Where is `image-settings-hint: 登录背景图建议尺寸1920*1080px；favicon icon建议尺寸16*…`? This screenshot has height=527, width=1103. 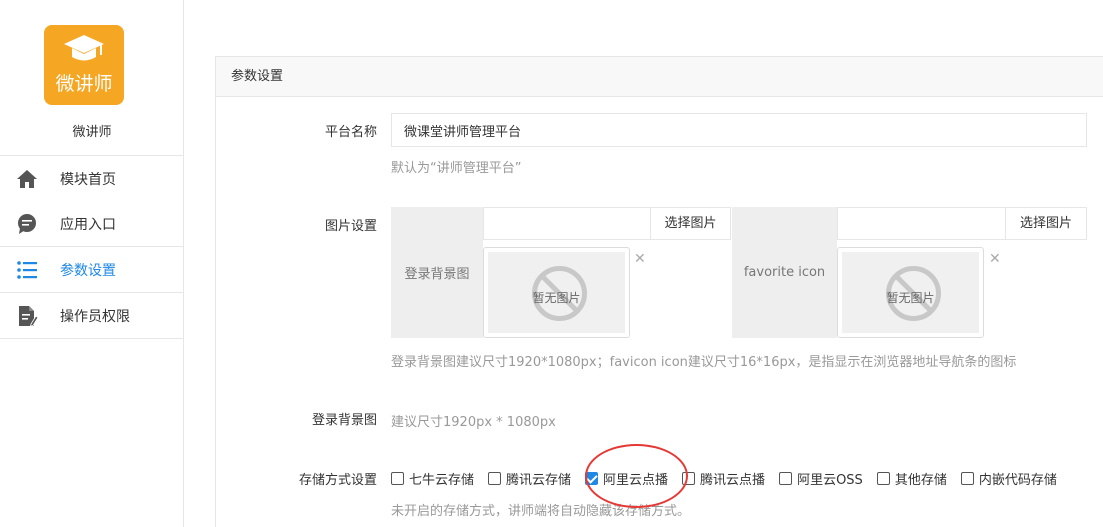 image-settings-hint: 登录背景图建议尺寸1920*1080px；favicon icon建议尺寸16*… is located at coordinates (704, 362).